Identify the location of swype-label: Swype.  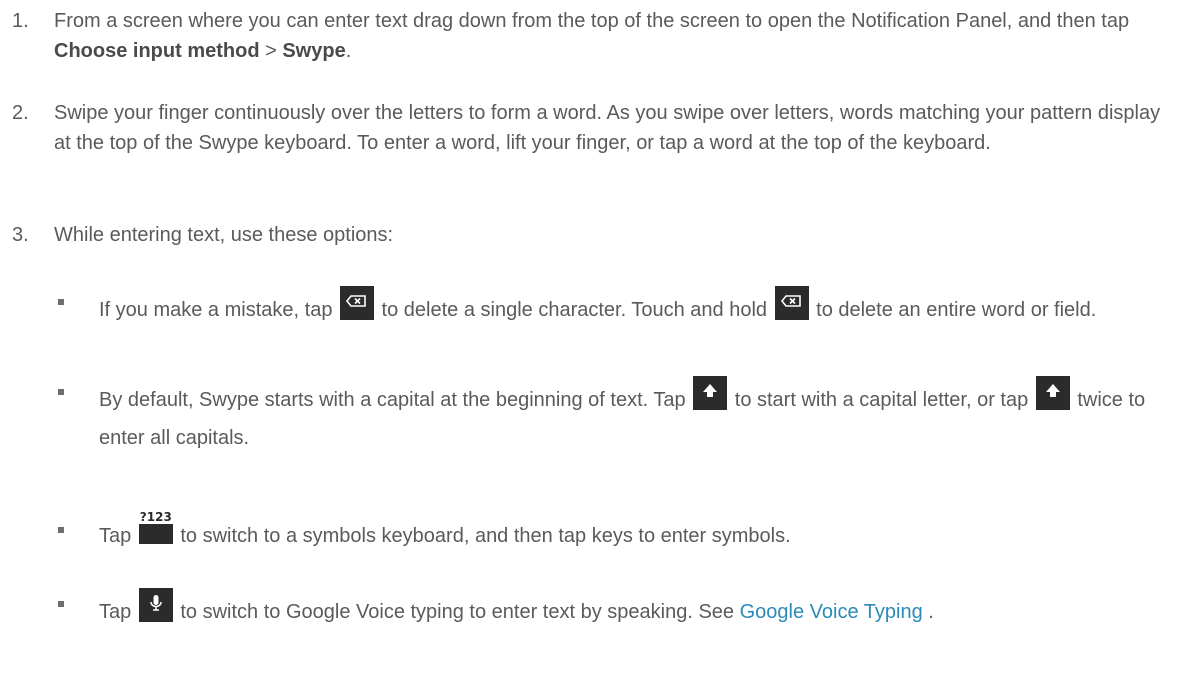
(314, 51).